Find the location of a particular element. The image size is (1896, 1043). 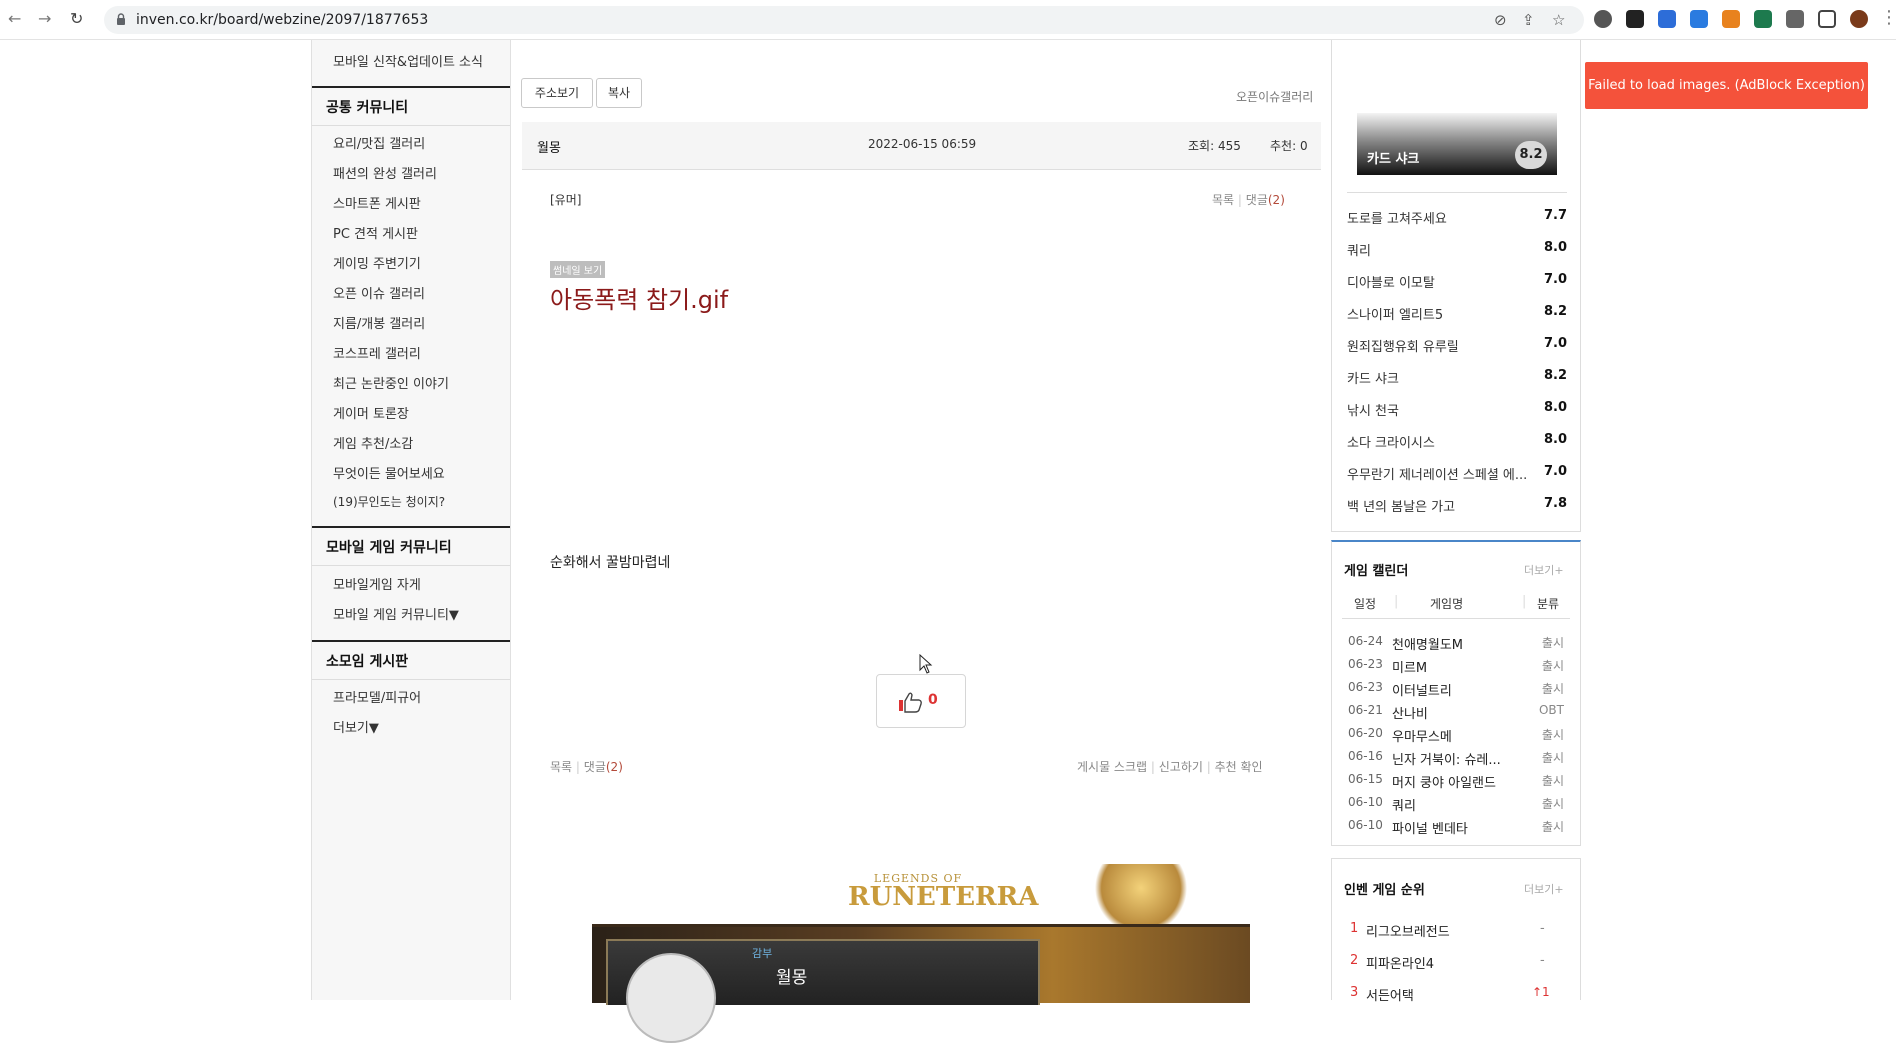

featured-game-name: 카드 샤크 is located at coordinates (1393, 159).